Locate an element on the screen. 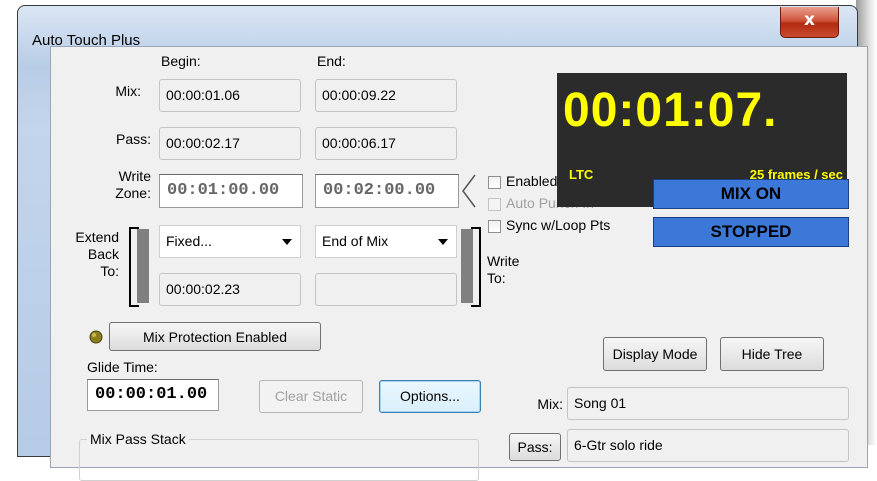 The width and height of the screenshot is (877, 481). extend-end-dropdown: End of Mix is located at coordinates (386, 241).